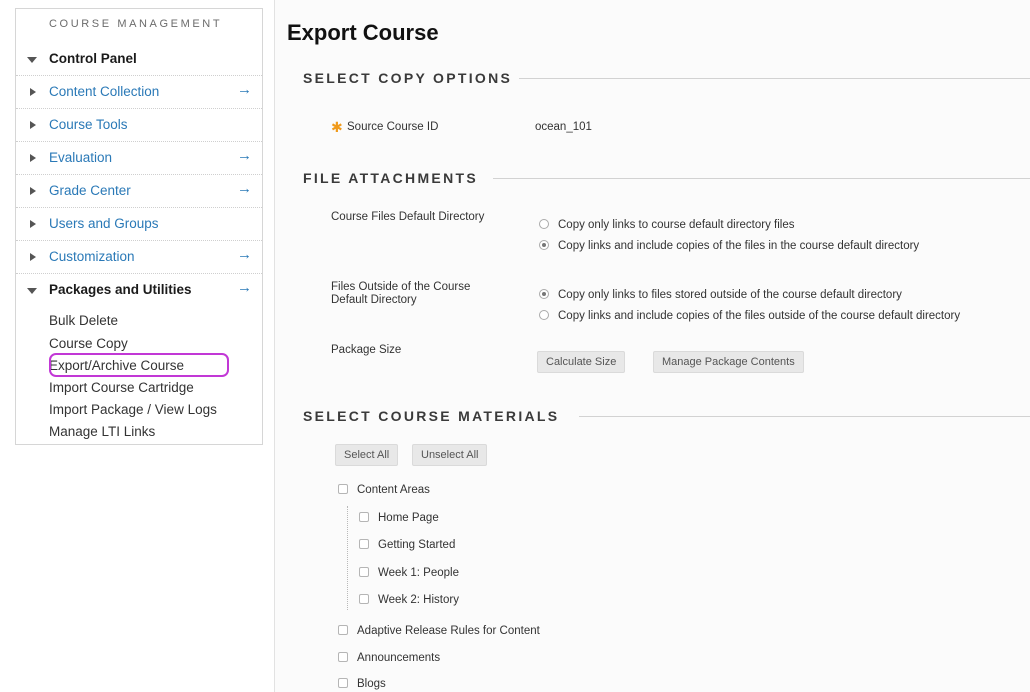 This screenshot has height=692, width=1030. What do you see at coordinates (139, 59) in the screenshot?
I see `control-panel-row: Control Panel` at bounding box center [139, 59].